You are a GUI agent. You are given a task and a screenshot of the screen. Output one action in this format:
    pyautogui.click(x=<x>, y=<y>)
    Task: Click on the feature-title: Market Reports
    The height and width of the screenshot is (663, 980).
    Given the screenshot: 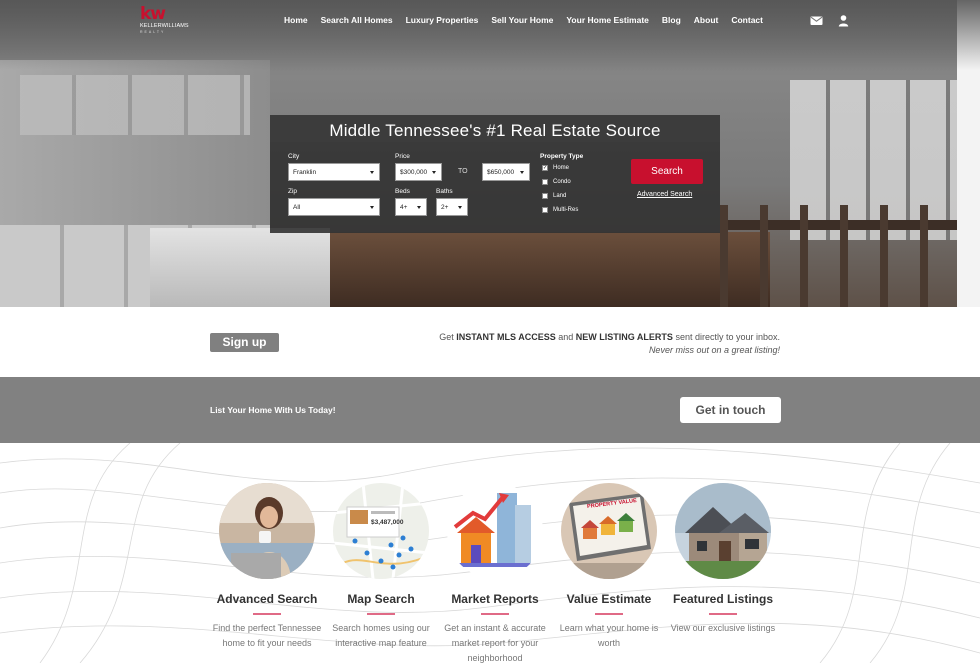 What is the action you would take?
    pyautogui.click(x=495, y=599)
    